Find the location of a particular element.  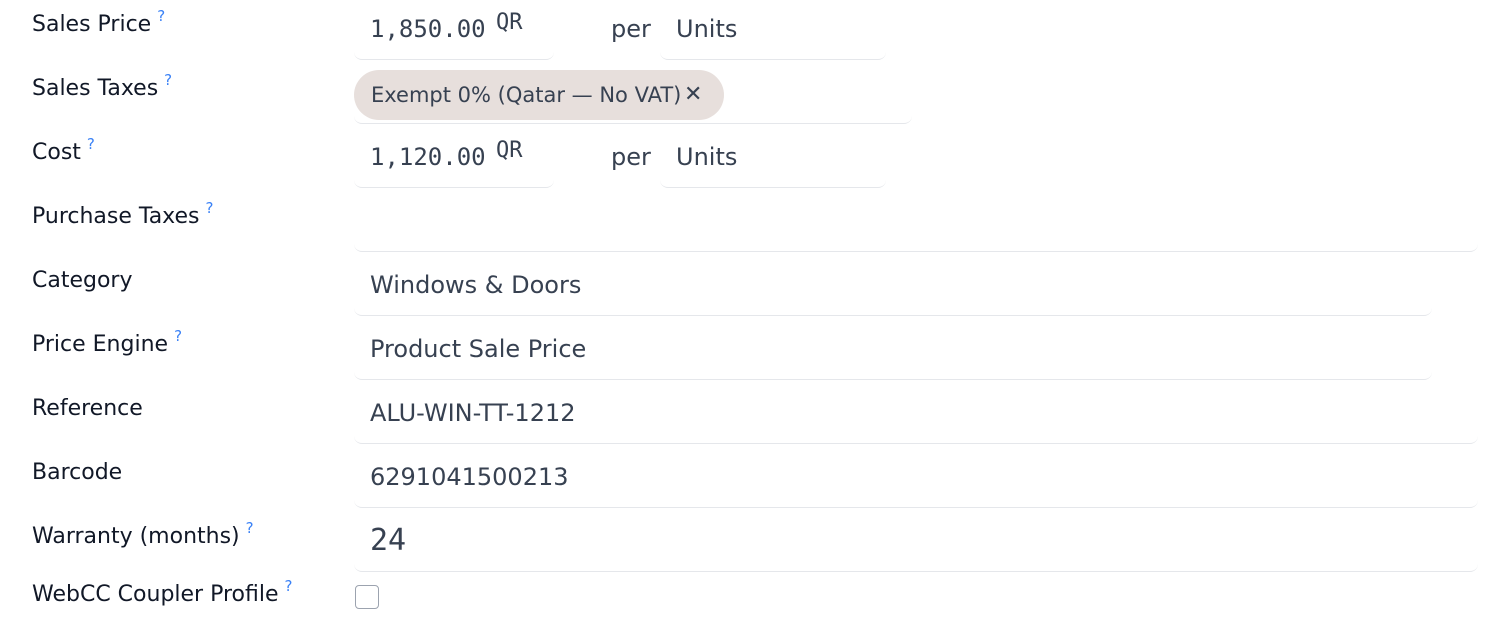

reference-label-text: Reference is located at coordinates (87, 408).